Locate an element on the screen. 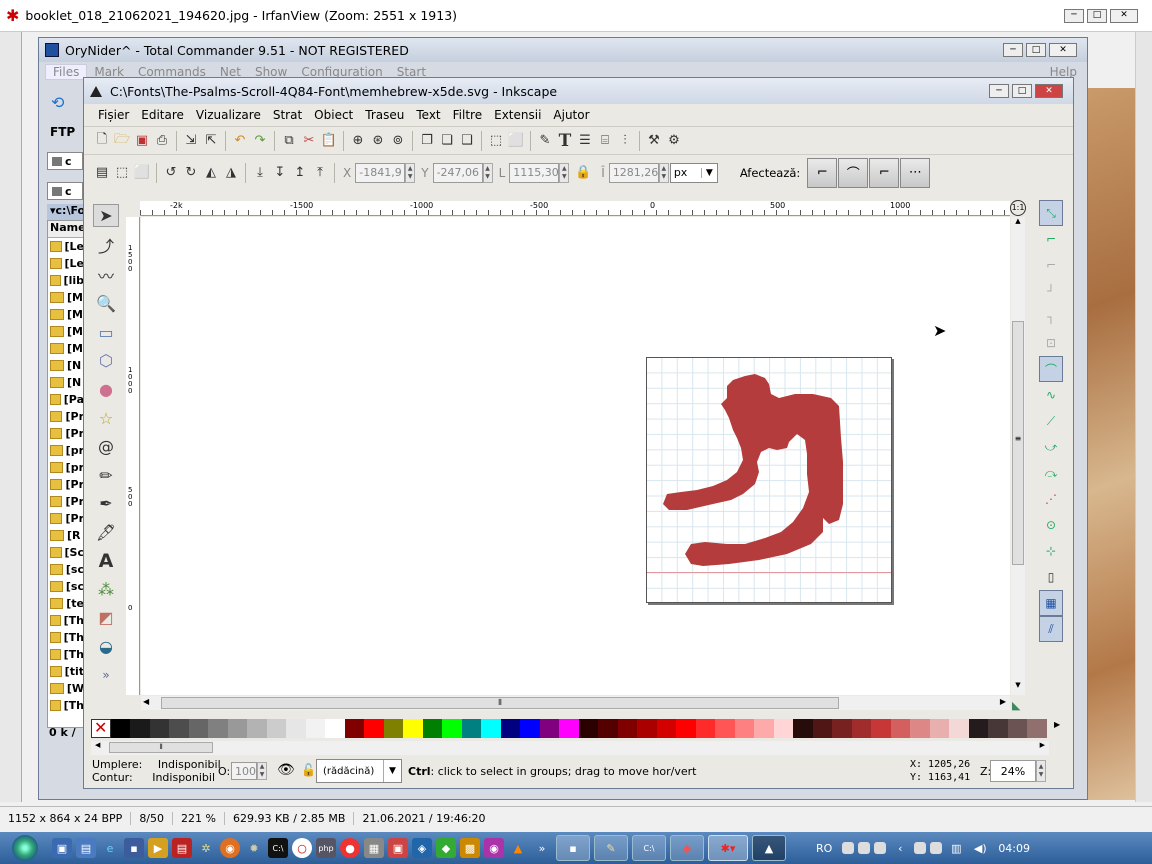  snap-guide-icon: ⫽ is located at coordinates (1051, 629).